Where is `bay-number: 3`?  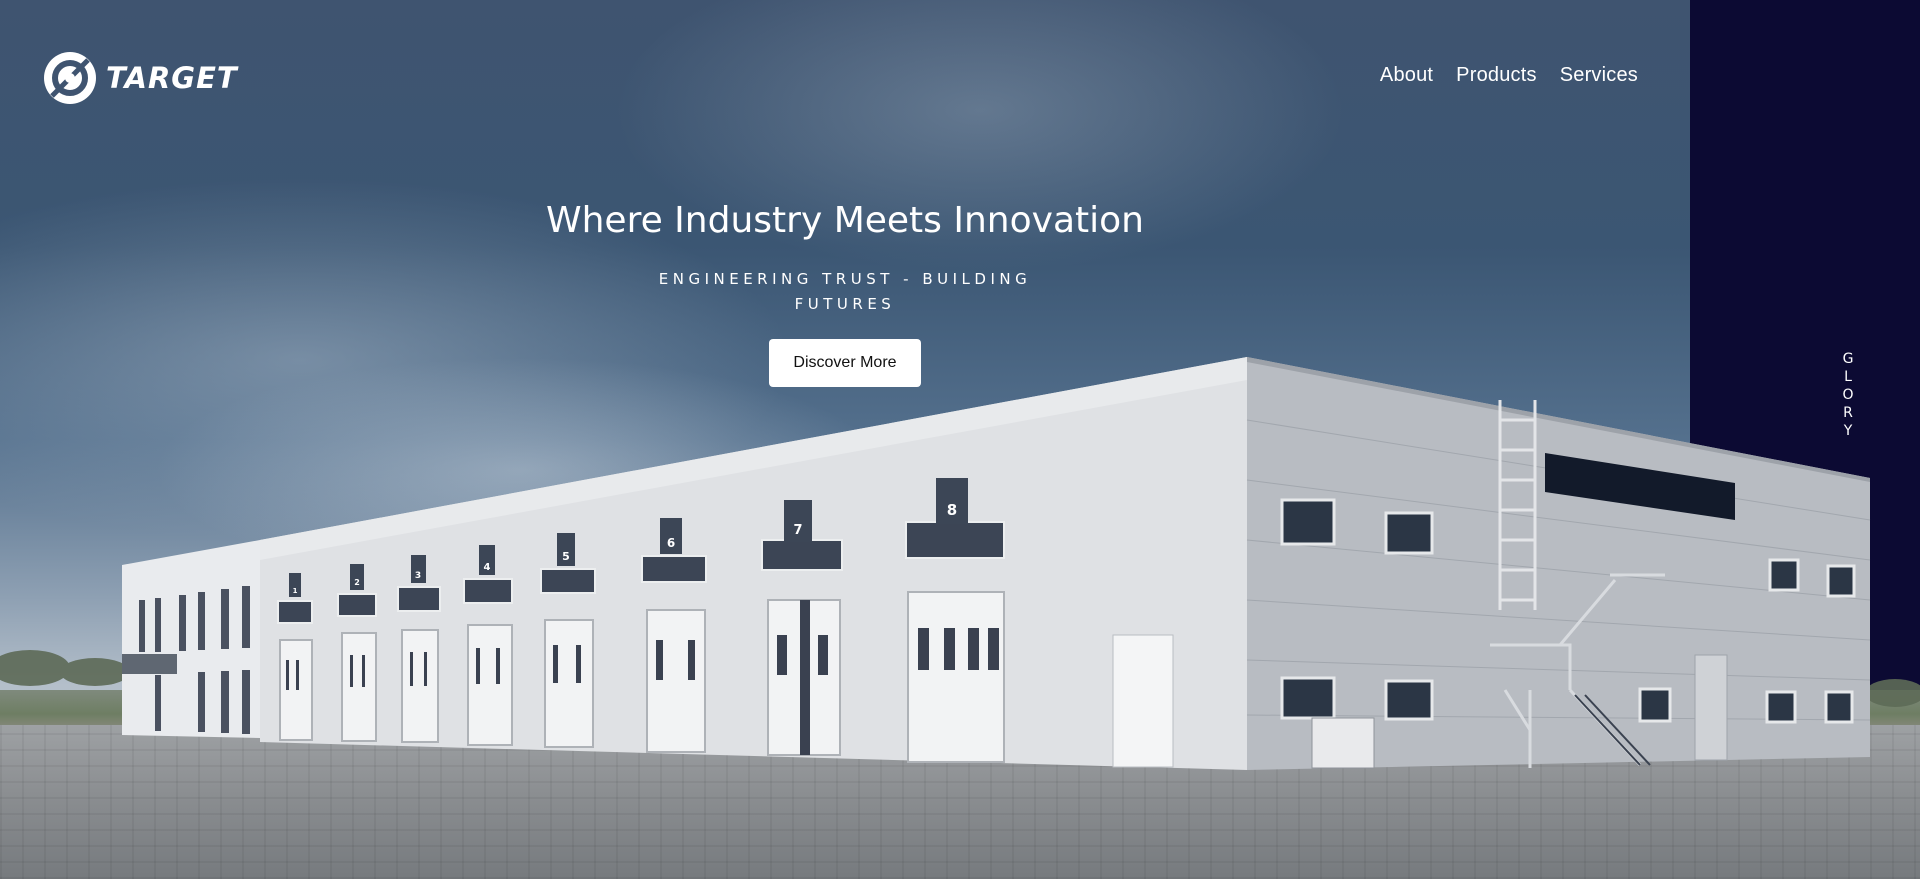
bay-number: 3 is located at coordinates (418, 576).